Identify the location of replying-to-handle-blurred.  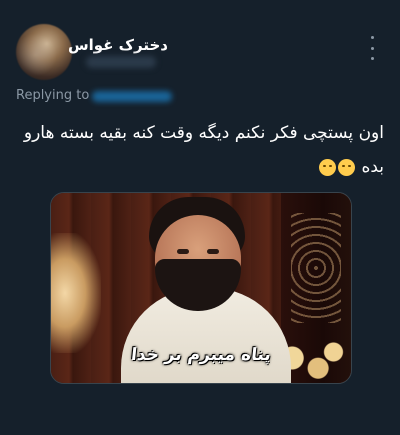
(132, 96).